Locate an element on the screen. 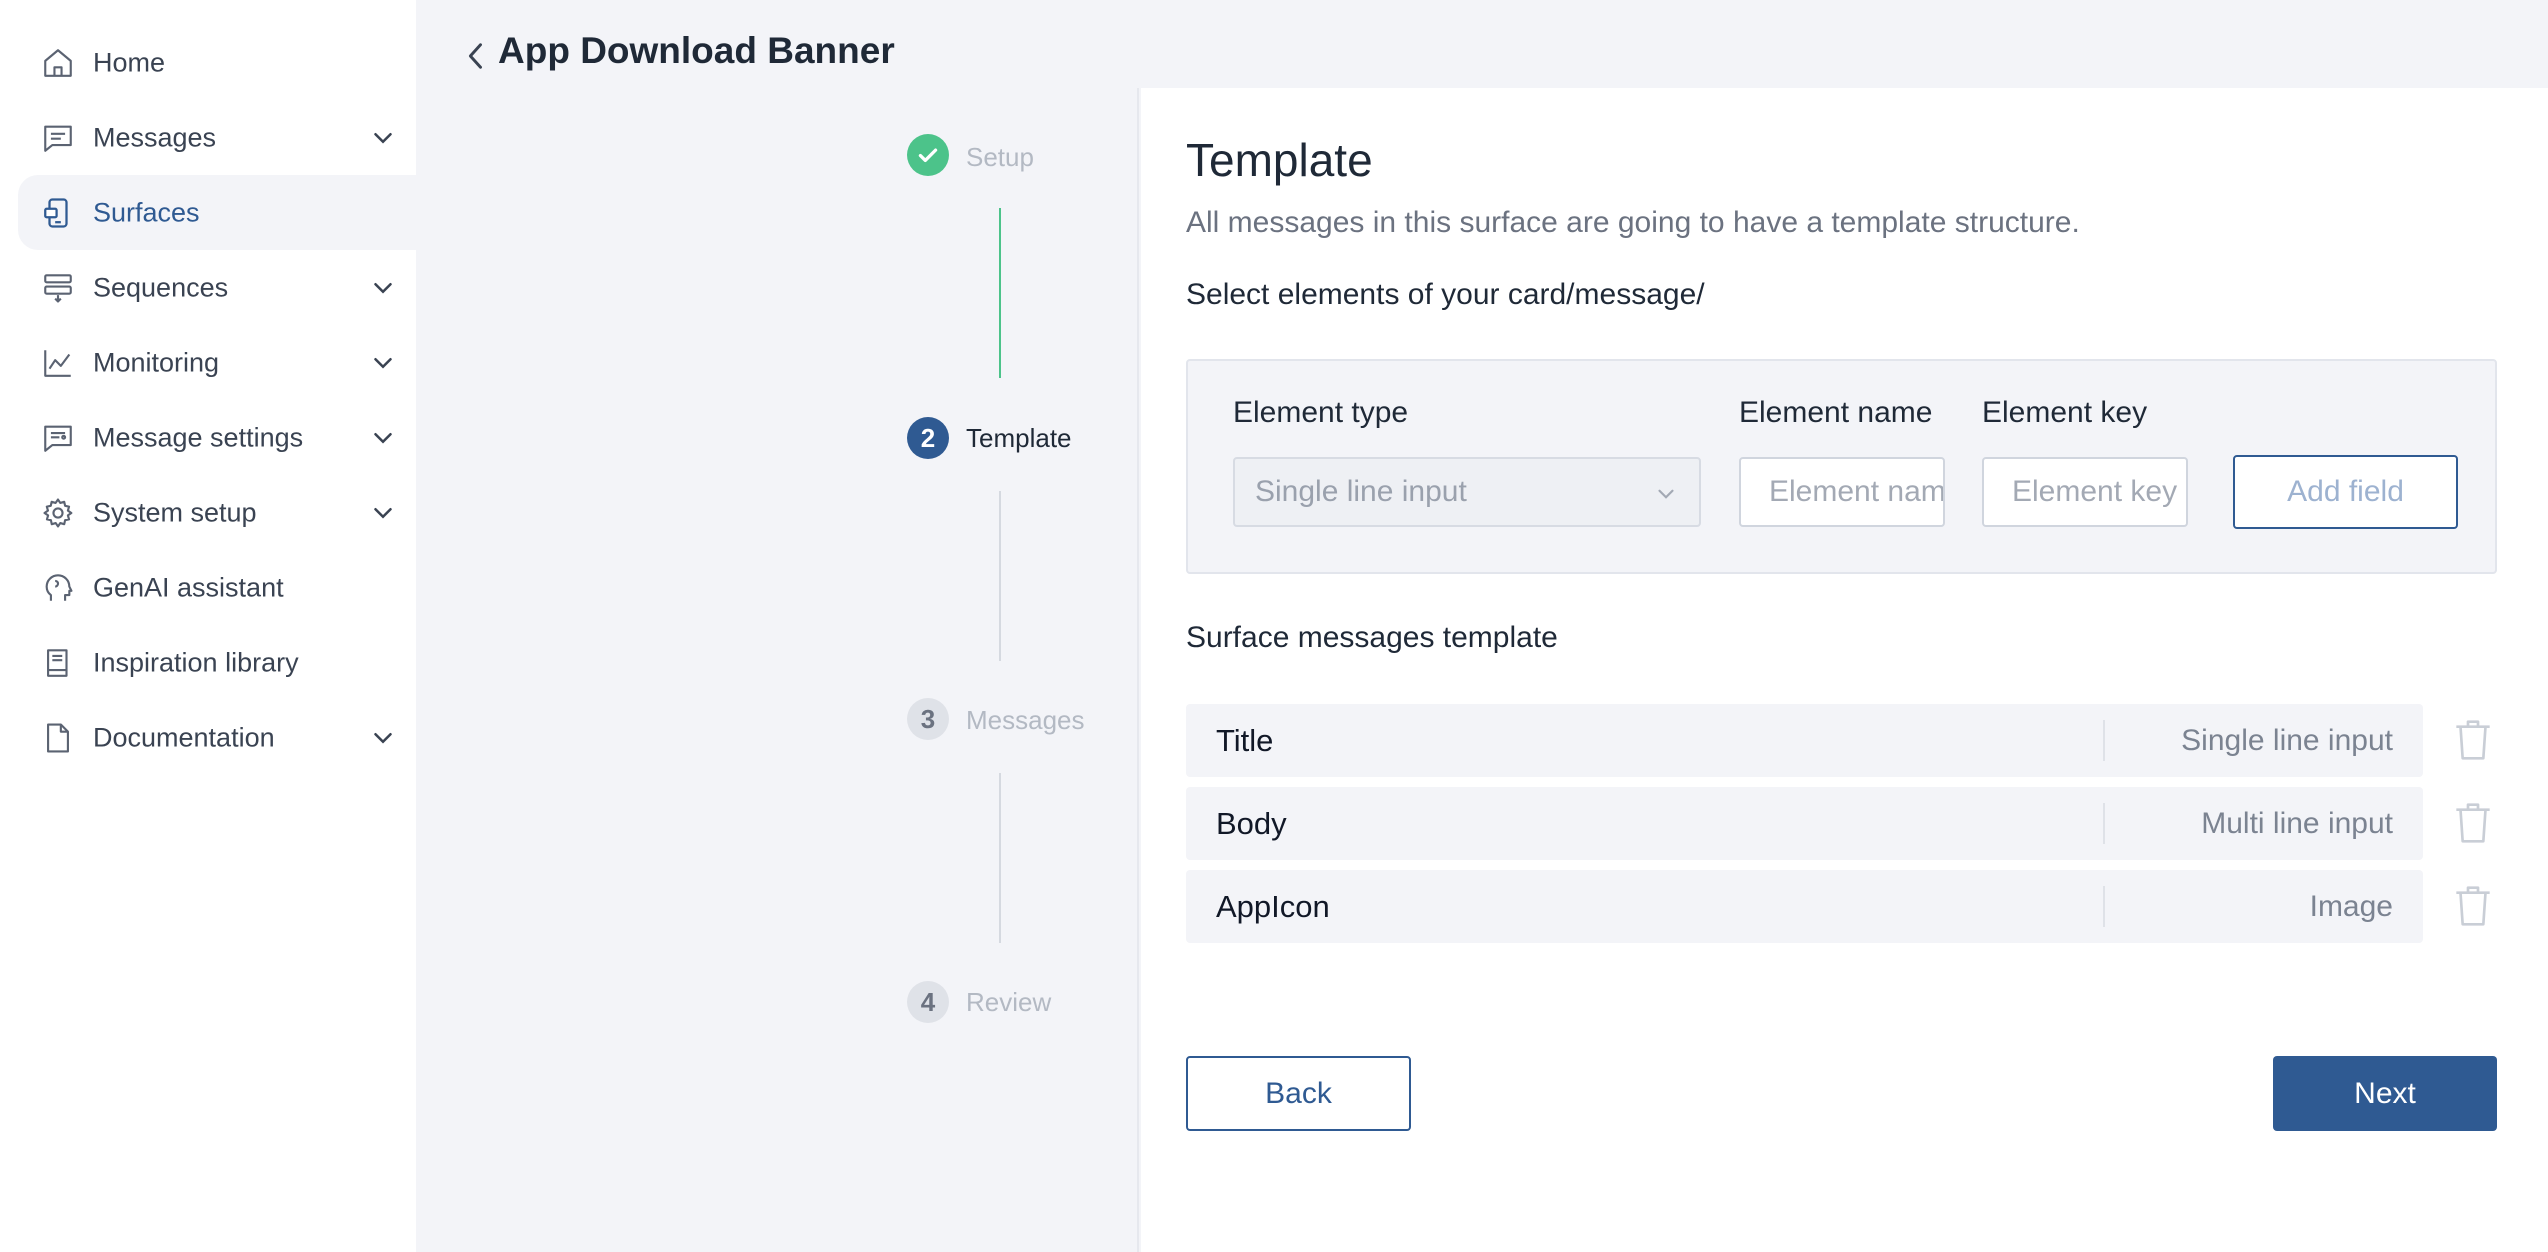 The width and height of the screenshot is (2548, 1252). sidebar-item-system-setup: System setup is located at coordinates (217, 512).